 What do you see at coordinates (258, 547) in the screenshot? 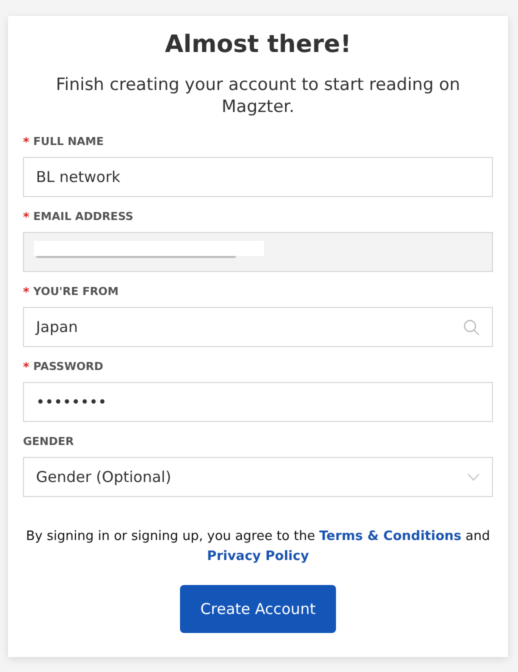
I see `agreement-text: By signing in or signing up, you agree to the Terms & Conditions and Privacy Policy` at bounding box center [258, 547].